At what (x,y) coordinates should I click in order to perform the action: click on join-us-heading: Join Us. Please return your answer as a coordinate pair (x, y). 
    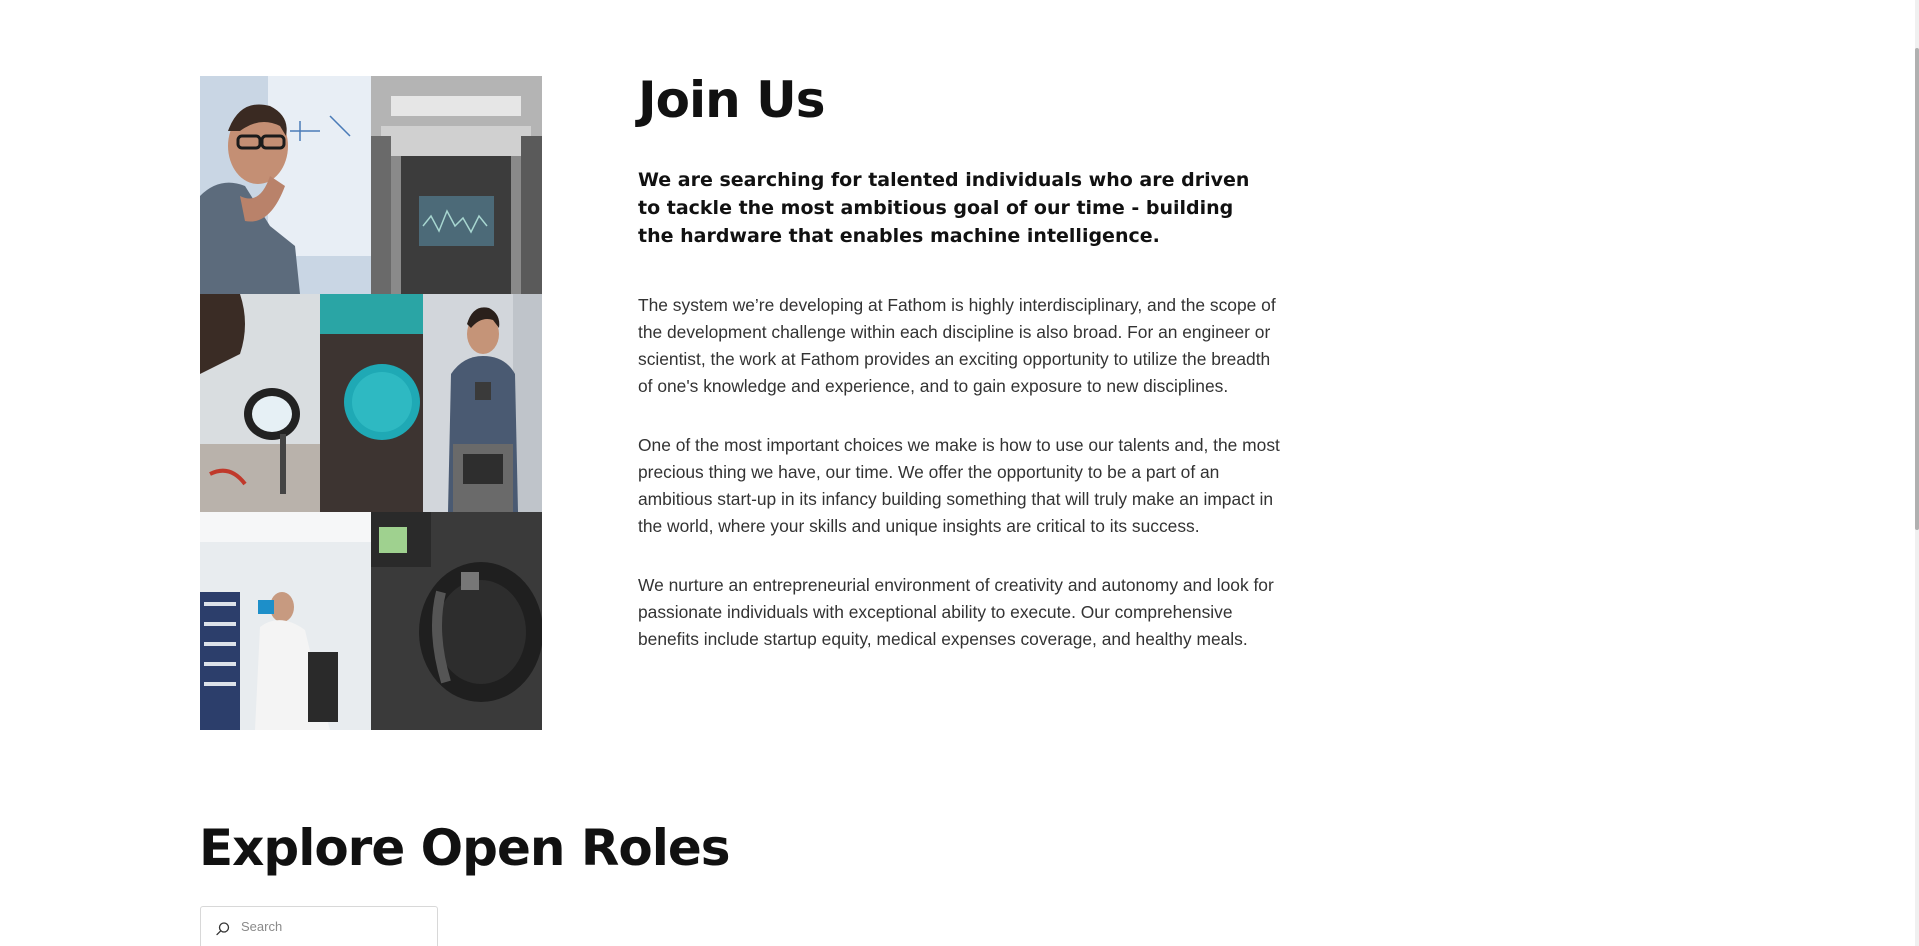
    Looking at the image, I should click on (731, 100).